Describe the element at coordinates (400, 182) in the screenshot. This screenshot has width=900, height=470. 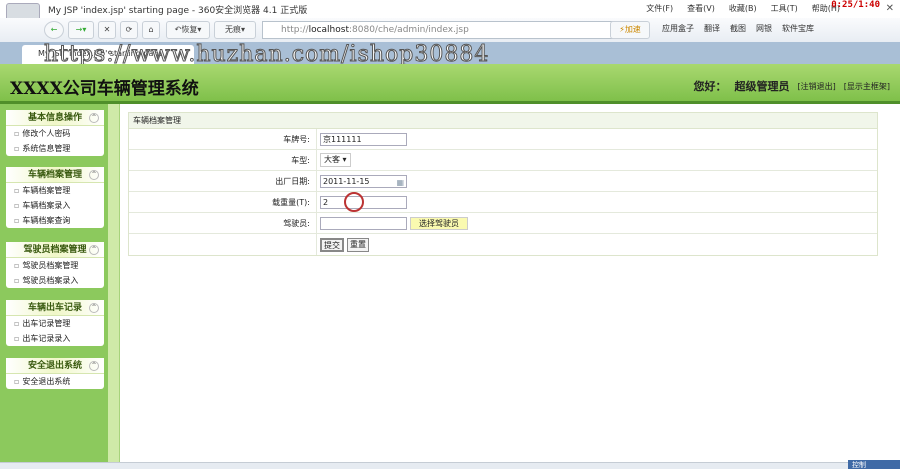
I see `calendar-icon: ▦` at that location.